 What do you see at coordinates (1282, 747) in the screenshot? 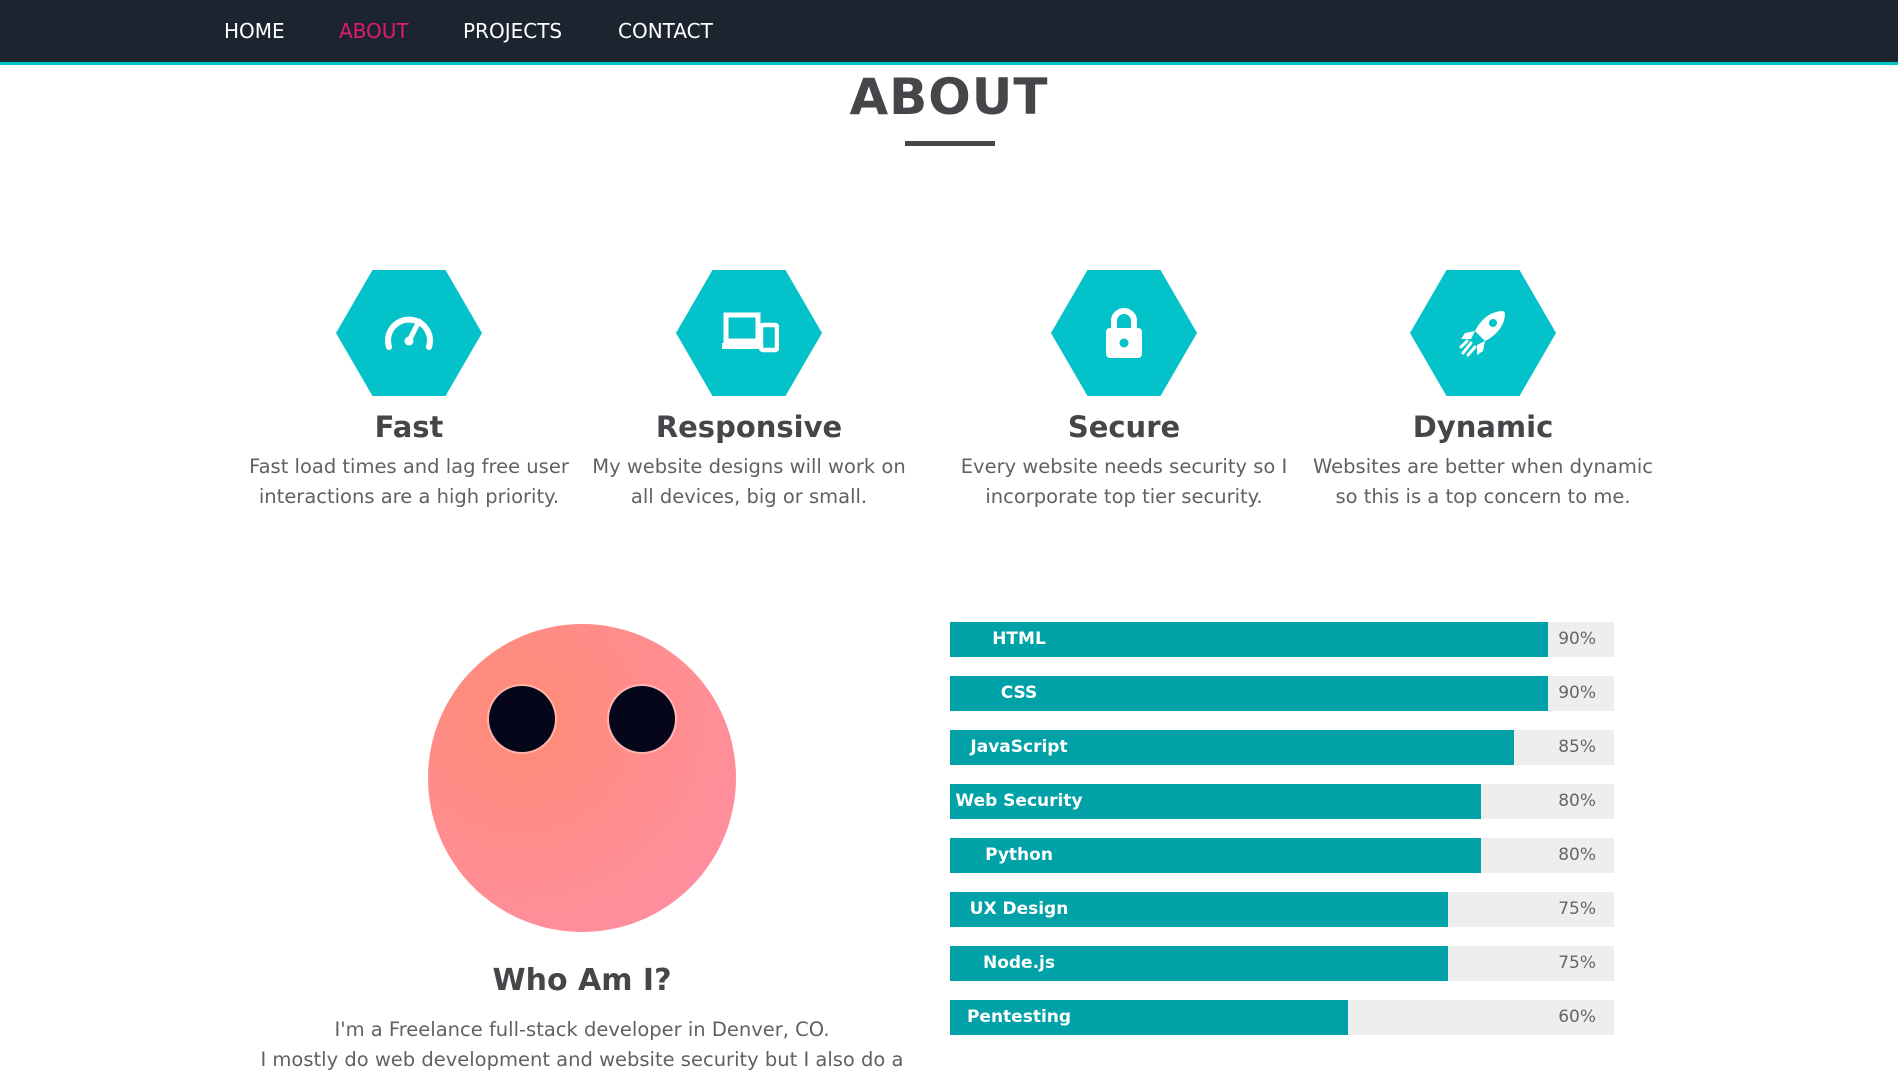
I see `skill-bar: JavaScript 85%` at bounding box center [1282, 747].